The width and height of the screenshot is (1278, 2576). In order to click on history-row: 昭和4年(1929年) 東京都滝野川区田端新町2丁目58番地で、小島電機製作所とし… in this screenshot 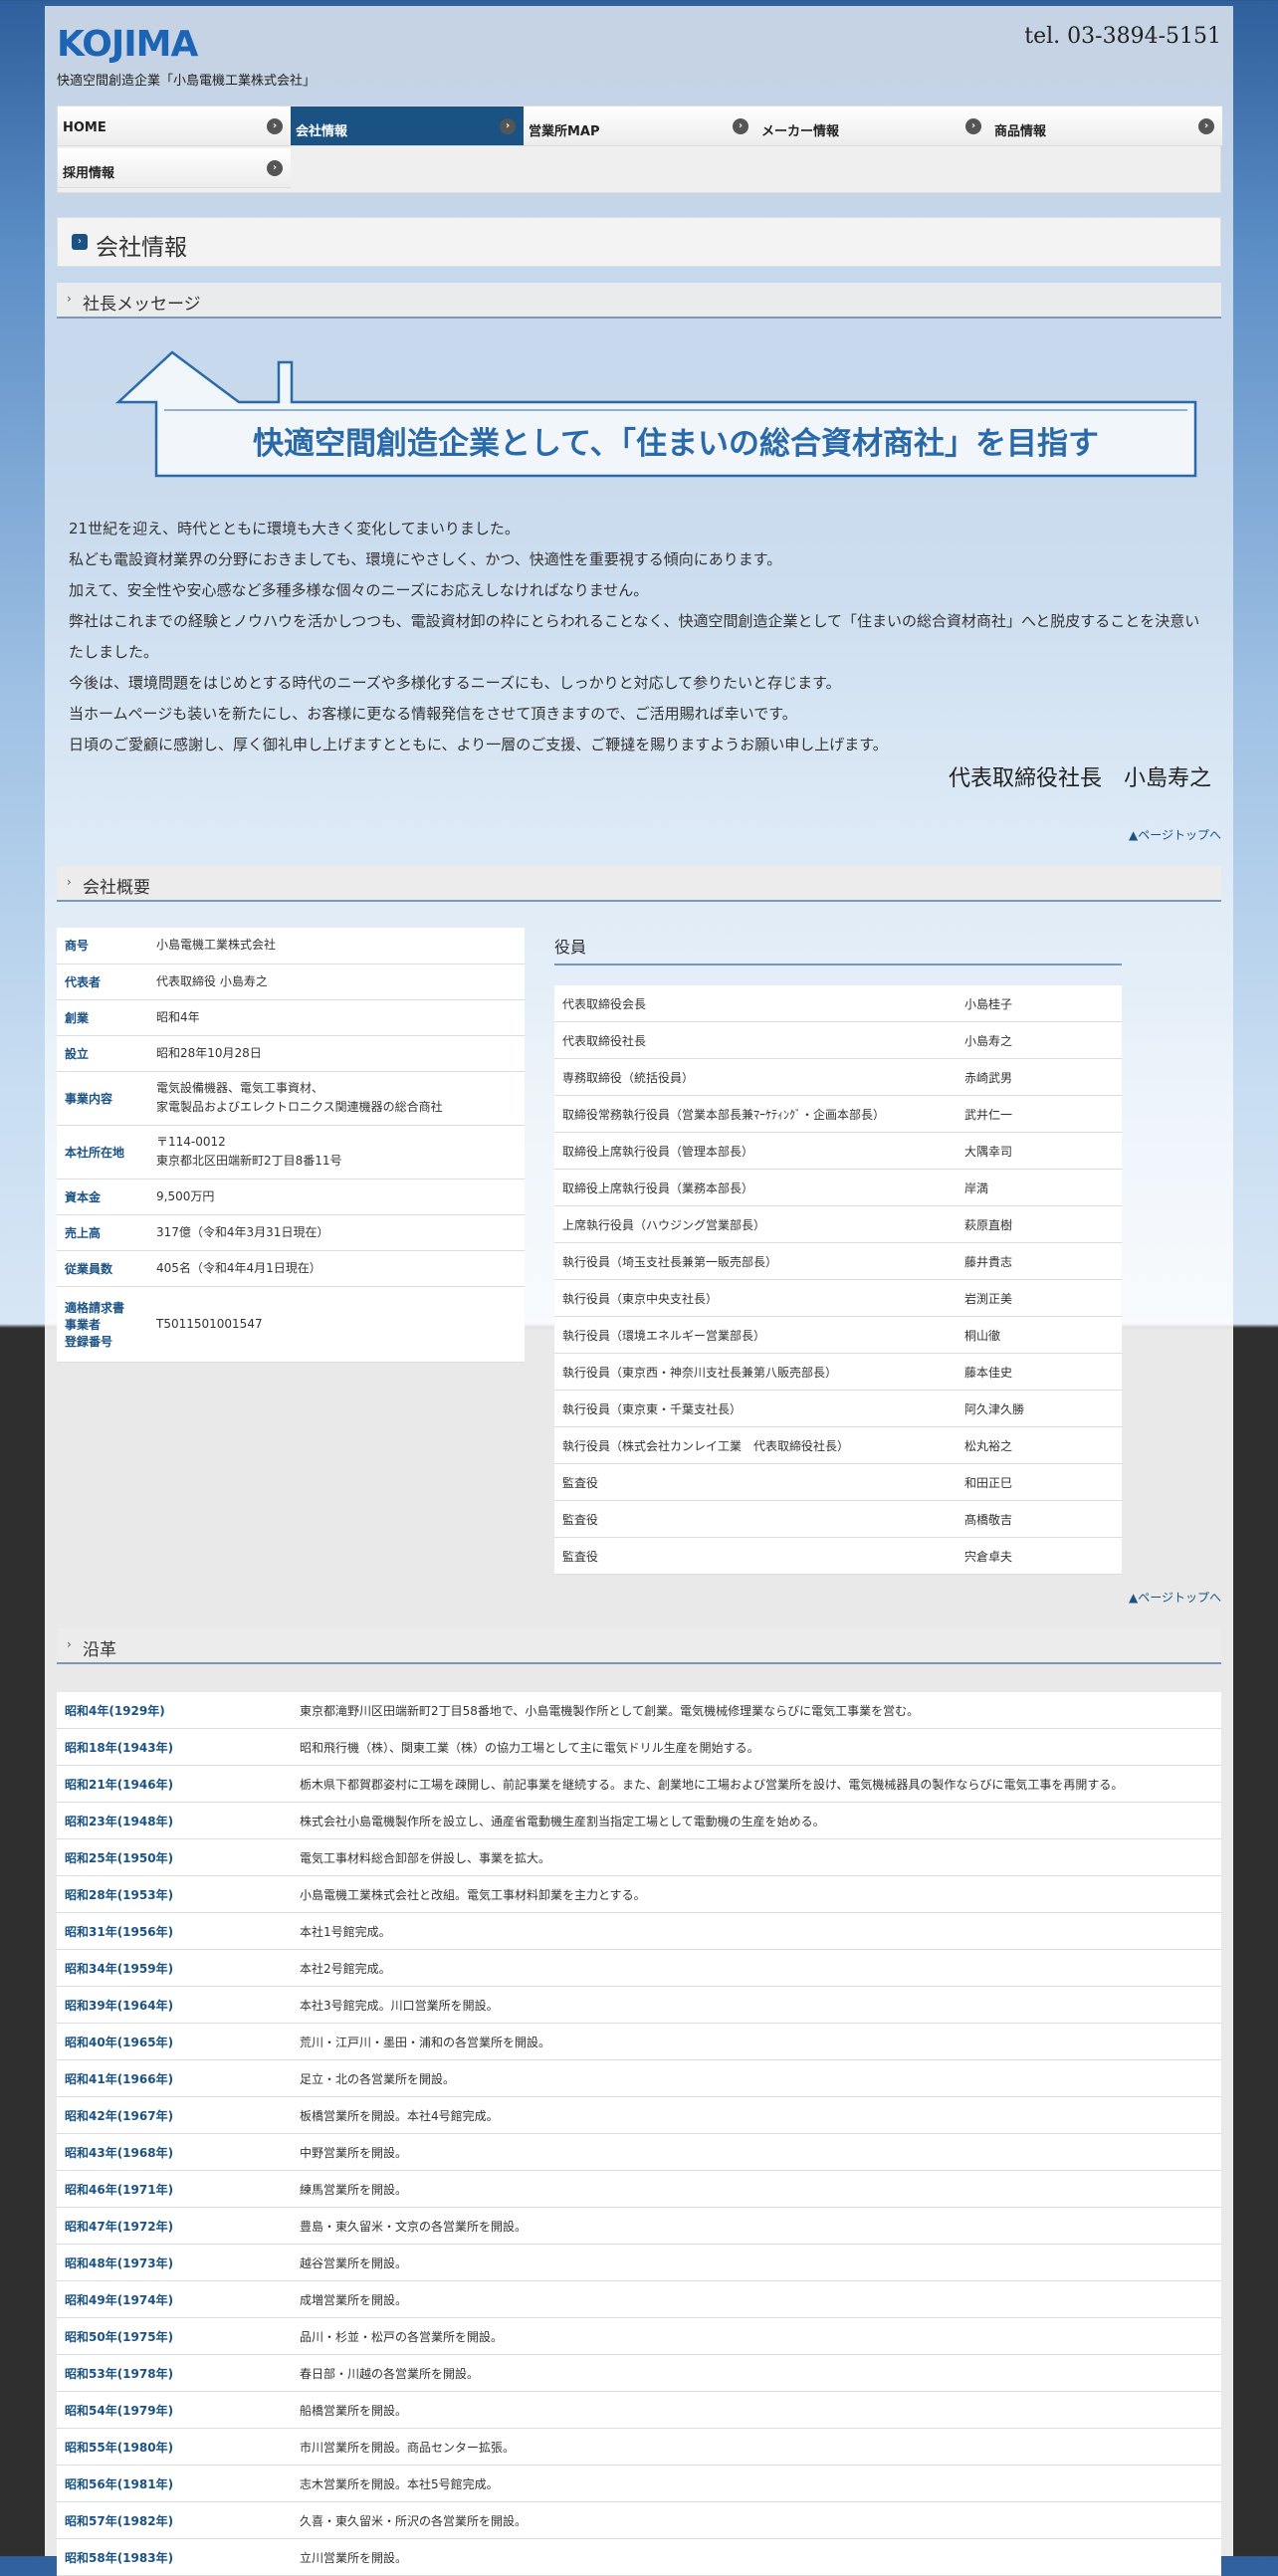, I will do `click(639, 1710)`.